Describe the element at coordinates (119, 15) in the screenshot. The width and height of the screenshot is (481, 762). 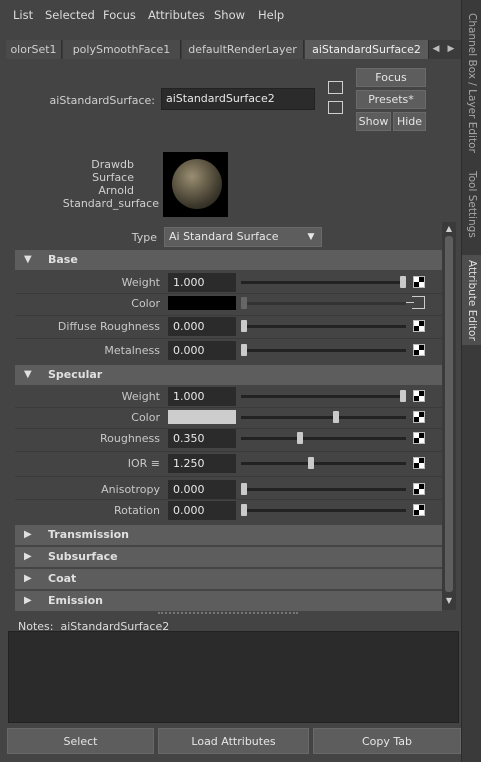
I see `menu-focus: Focus` at that location.